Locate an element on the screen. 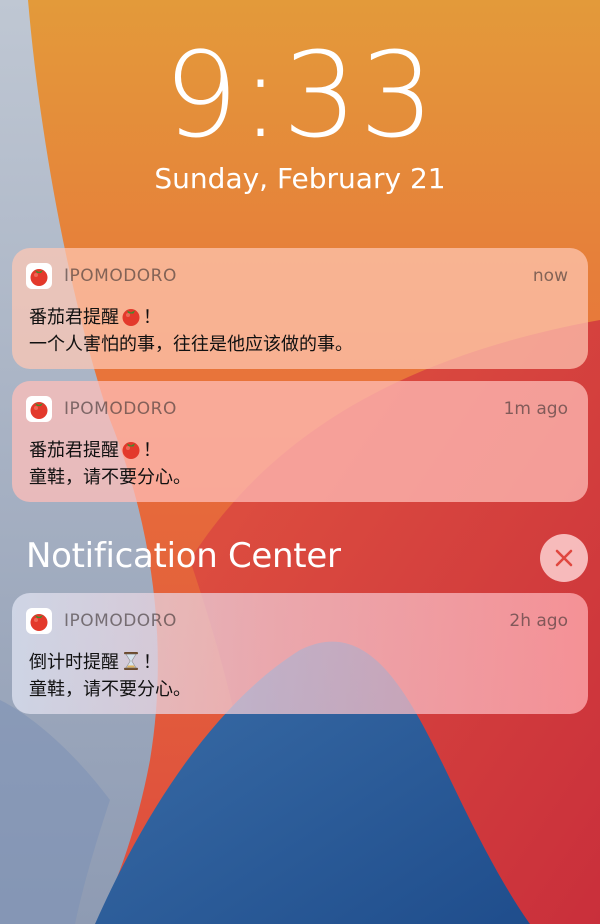 The image size is (600, 924). notification-body: 一个人害怕的事，往往是他应该做的事。 is located at coordinates (191, 344).